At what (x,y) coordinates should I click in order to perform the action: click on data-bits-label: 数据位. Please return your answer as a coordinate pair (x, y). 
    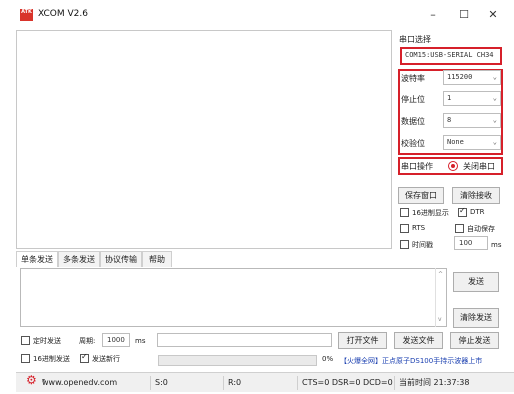
    Looking at the image, I should click on (413, 121).